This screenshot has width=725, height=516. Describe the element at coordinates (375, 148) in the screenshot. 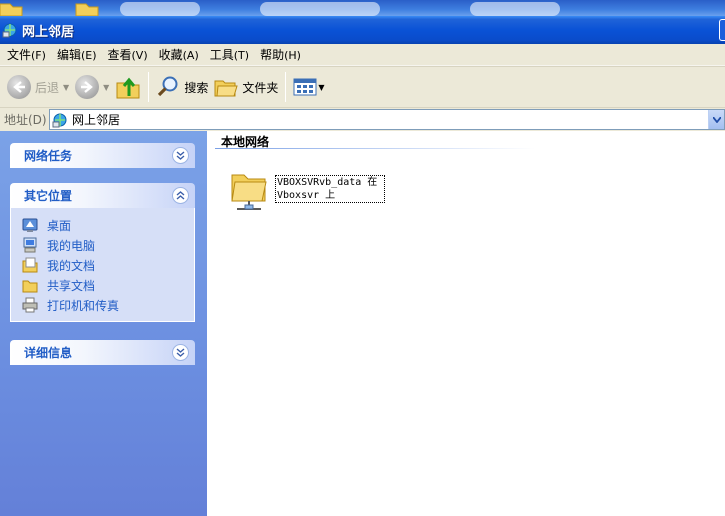

I see `section-divider` at that location.